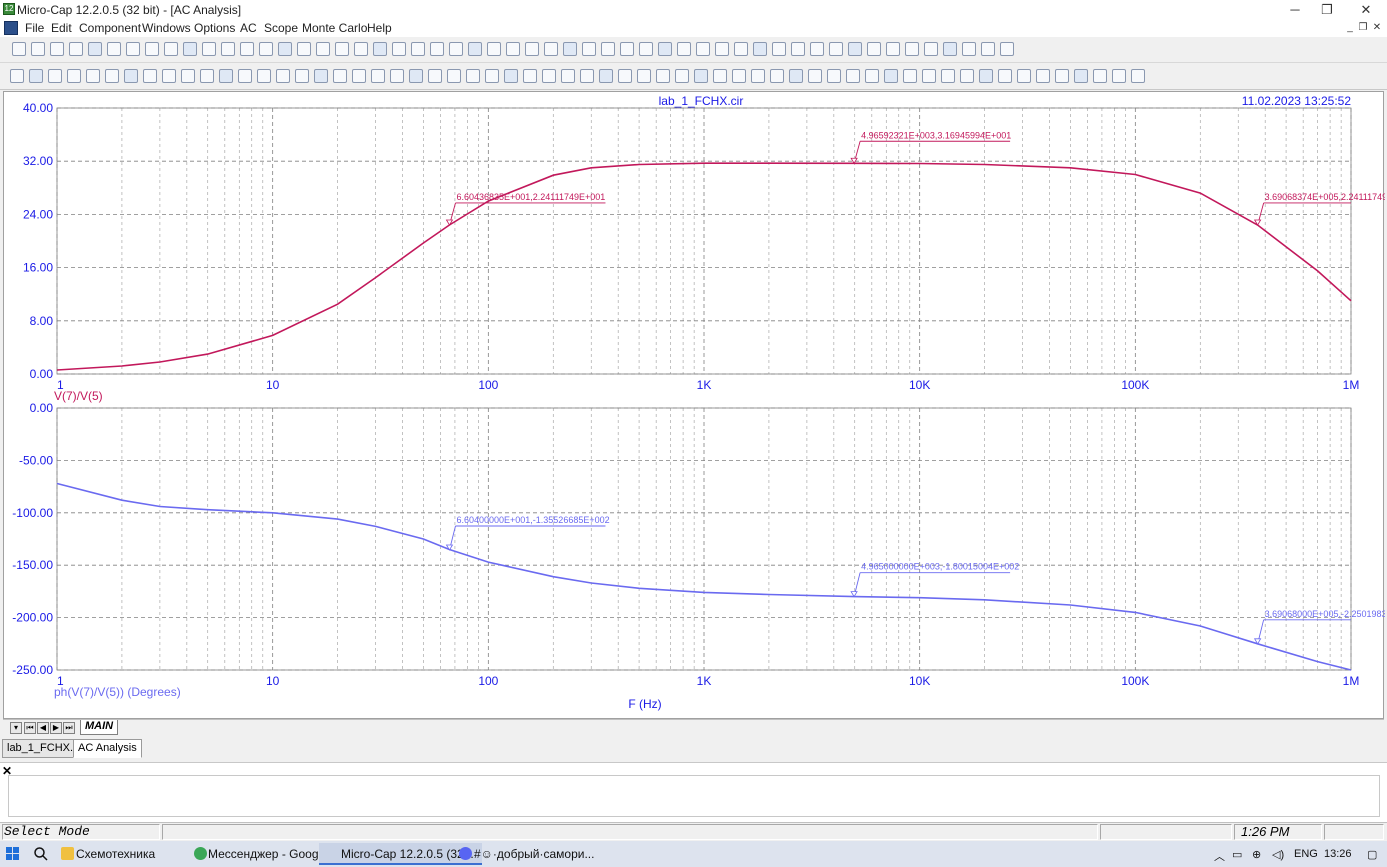  Describe the element at coordinates (694, 796) in the screenshot. I see `output-text-area` at that location.